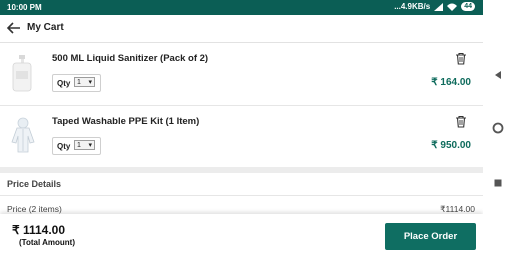 The height and width of the screenshot is (256, 512). What do you see at coordinates (412, 6) in the screenshot?
I see `network-speed: ...4.9KB/s` at bounding box center [412, 6].